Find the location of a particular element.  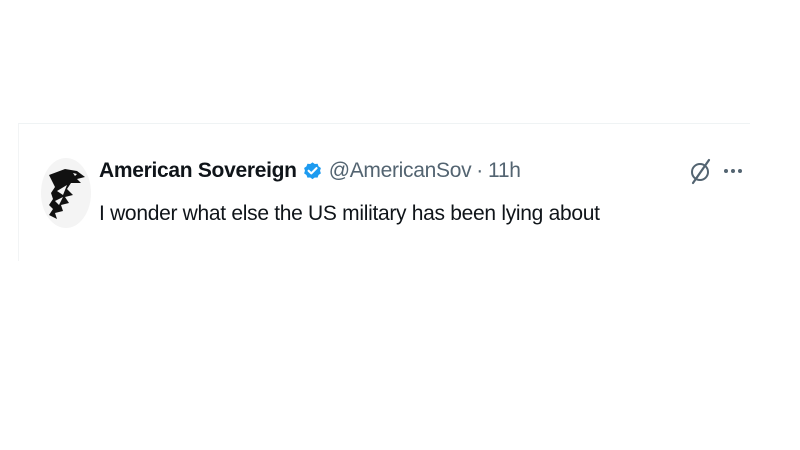

verified-badge-icon is located at coordinates (312, 171).